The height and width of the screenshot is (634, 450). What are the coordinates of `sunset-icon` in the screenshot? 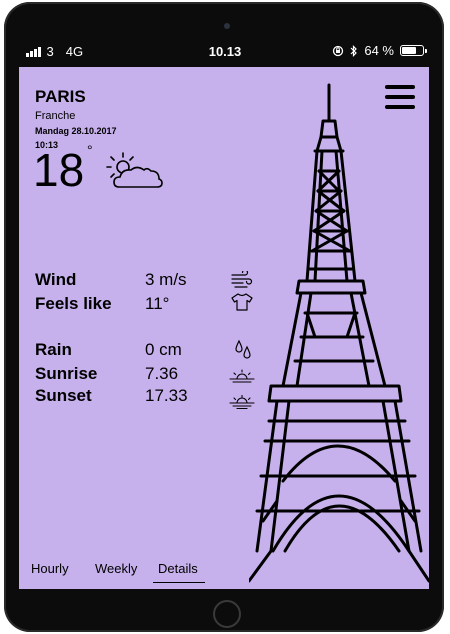 It's located at (242, 402).